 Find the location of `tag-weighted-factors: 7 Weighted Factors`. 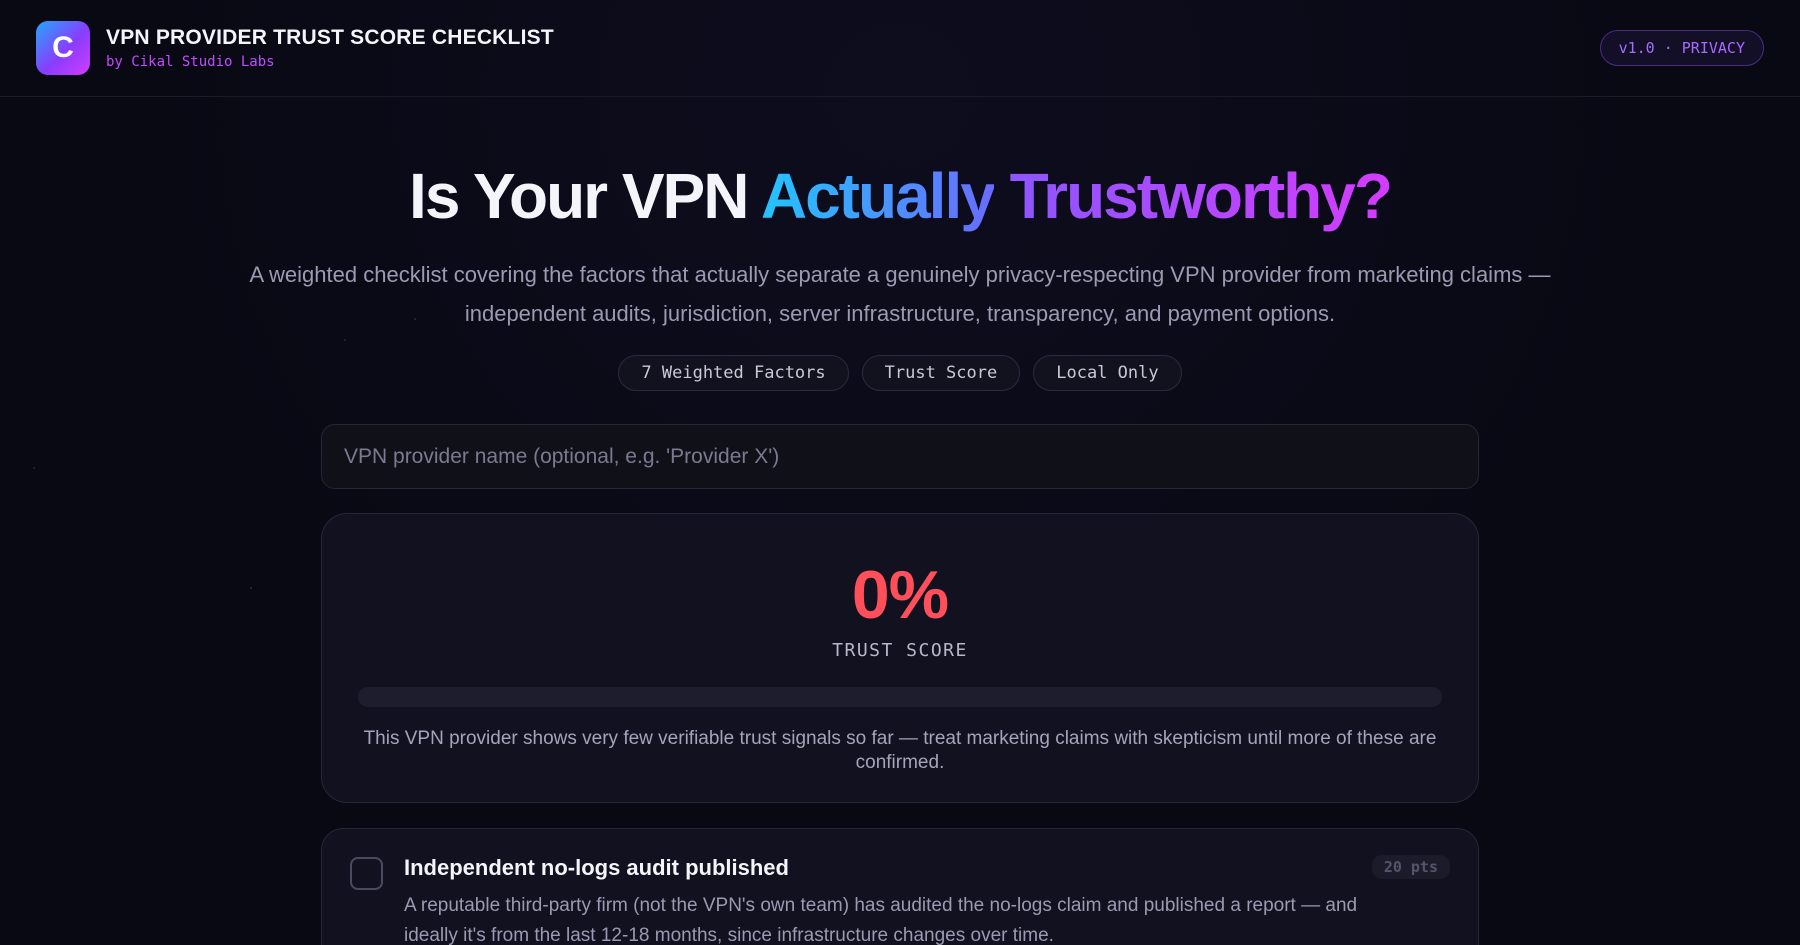

tag-weighted-factors: 7 Weighted Factors is located at coordinates (733, 373).